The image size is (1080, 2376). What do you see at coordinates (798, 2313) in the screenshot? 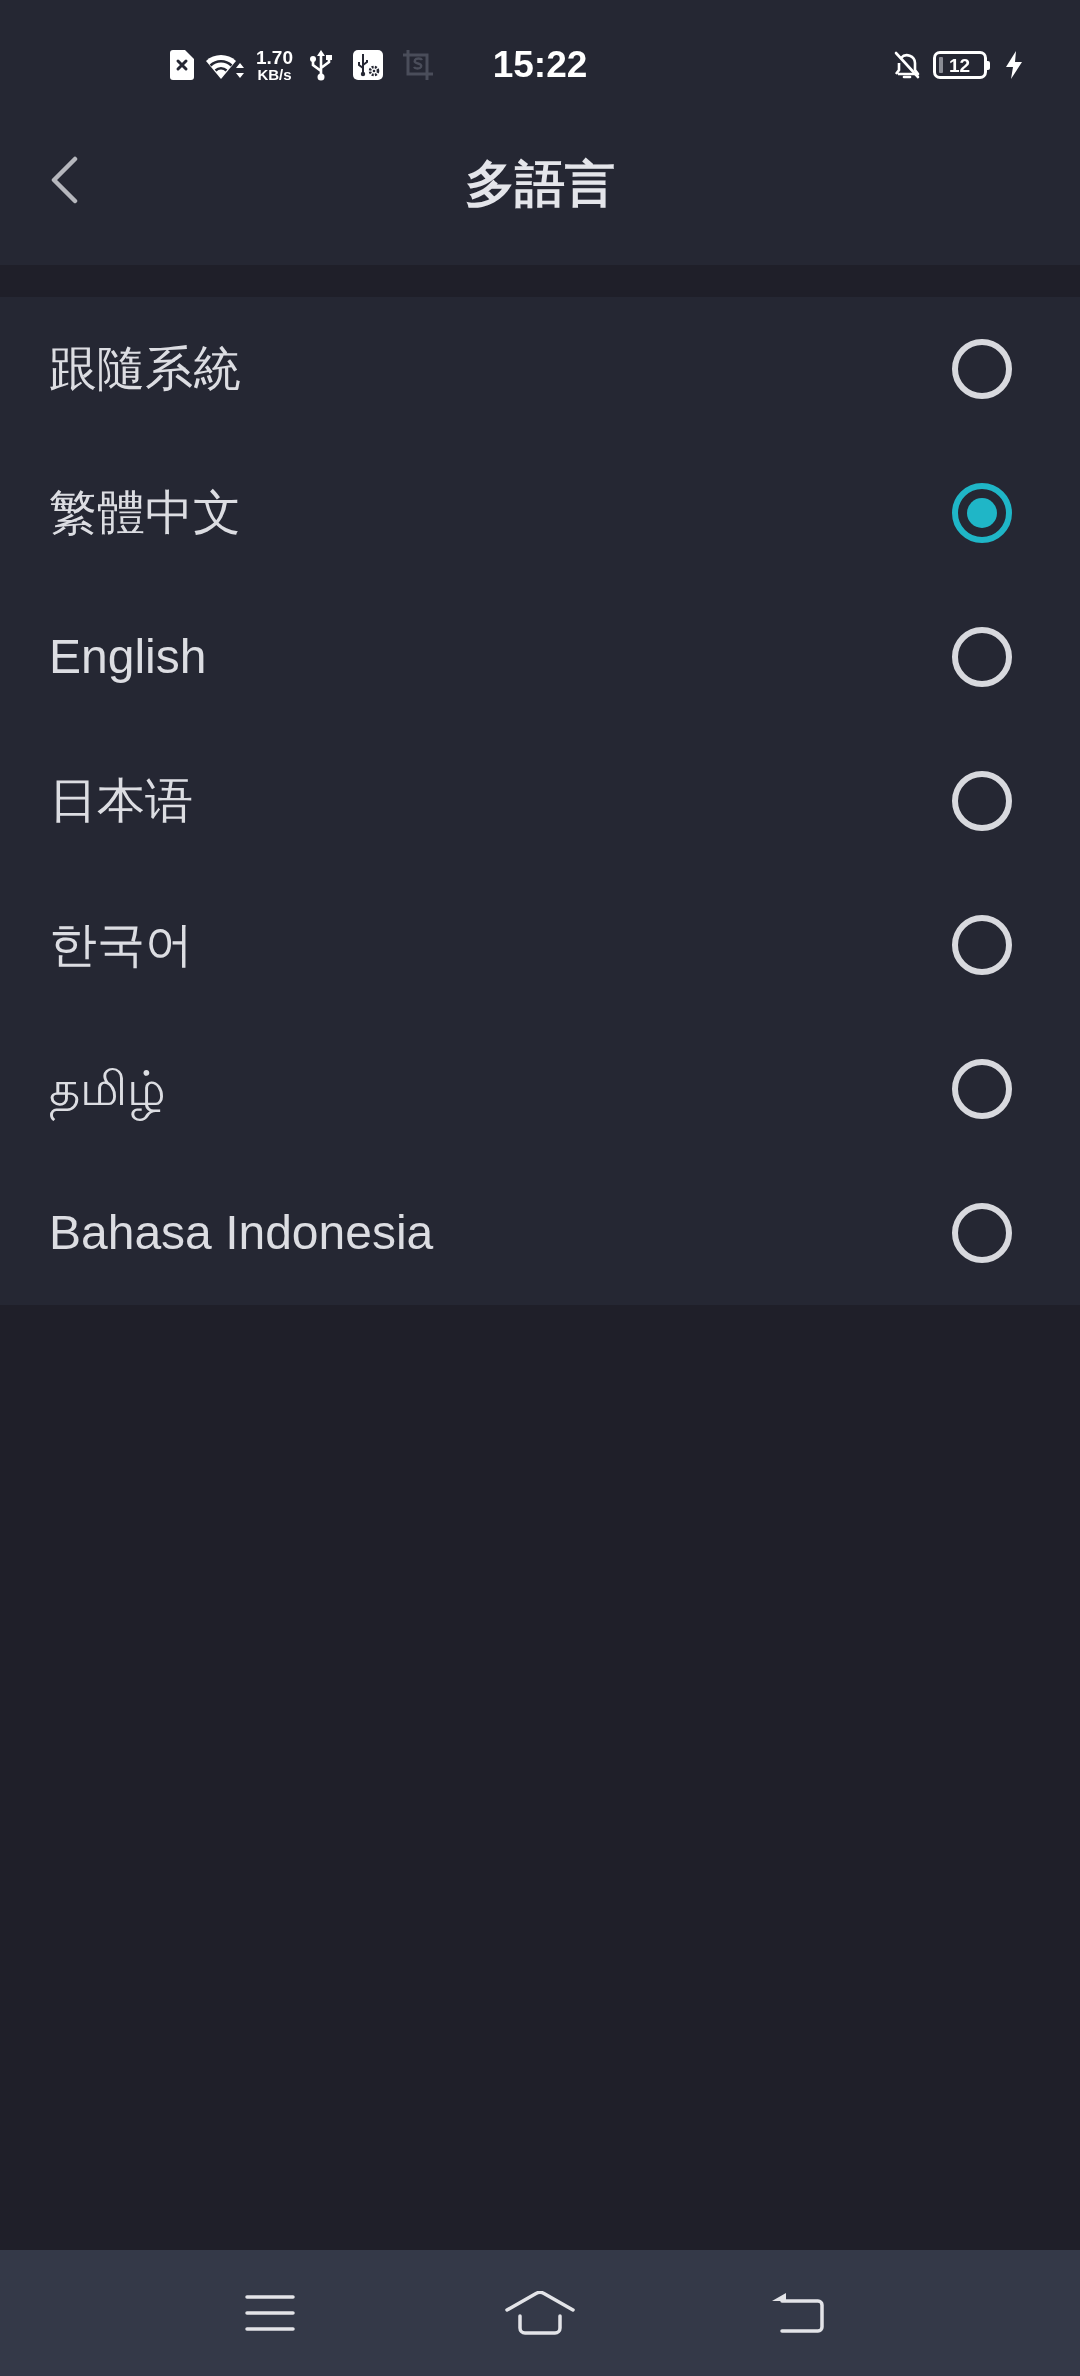
I see `return-arrow-icon` at bounding box center [798, 2313].